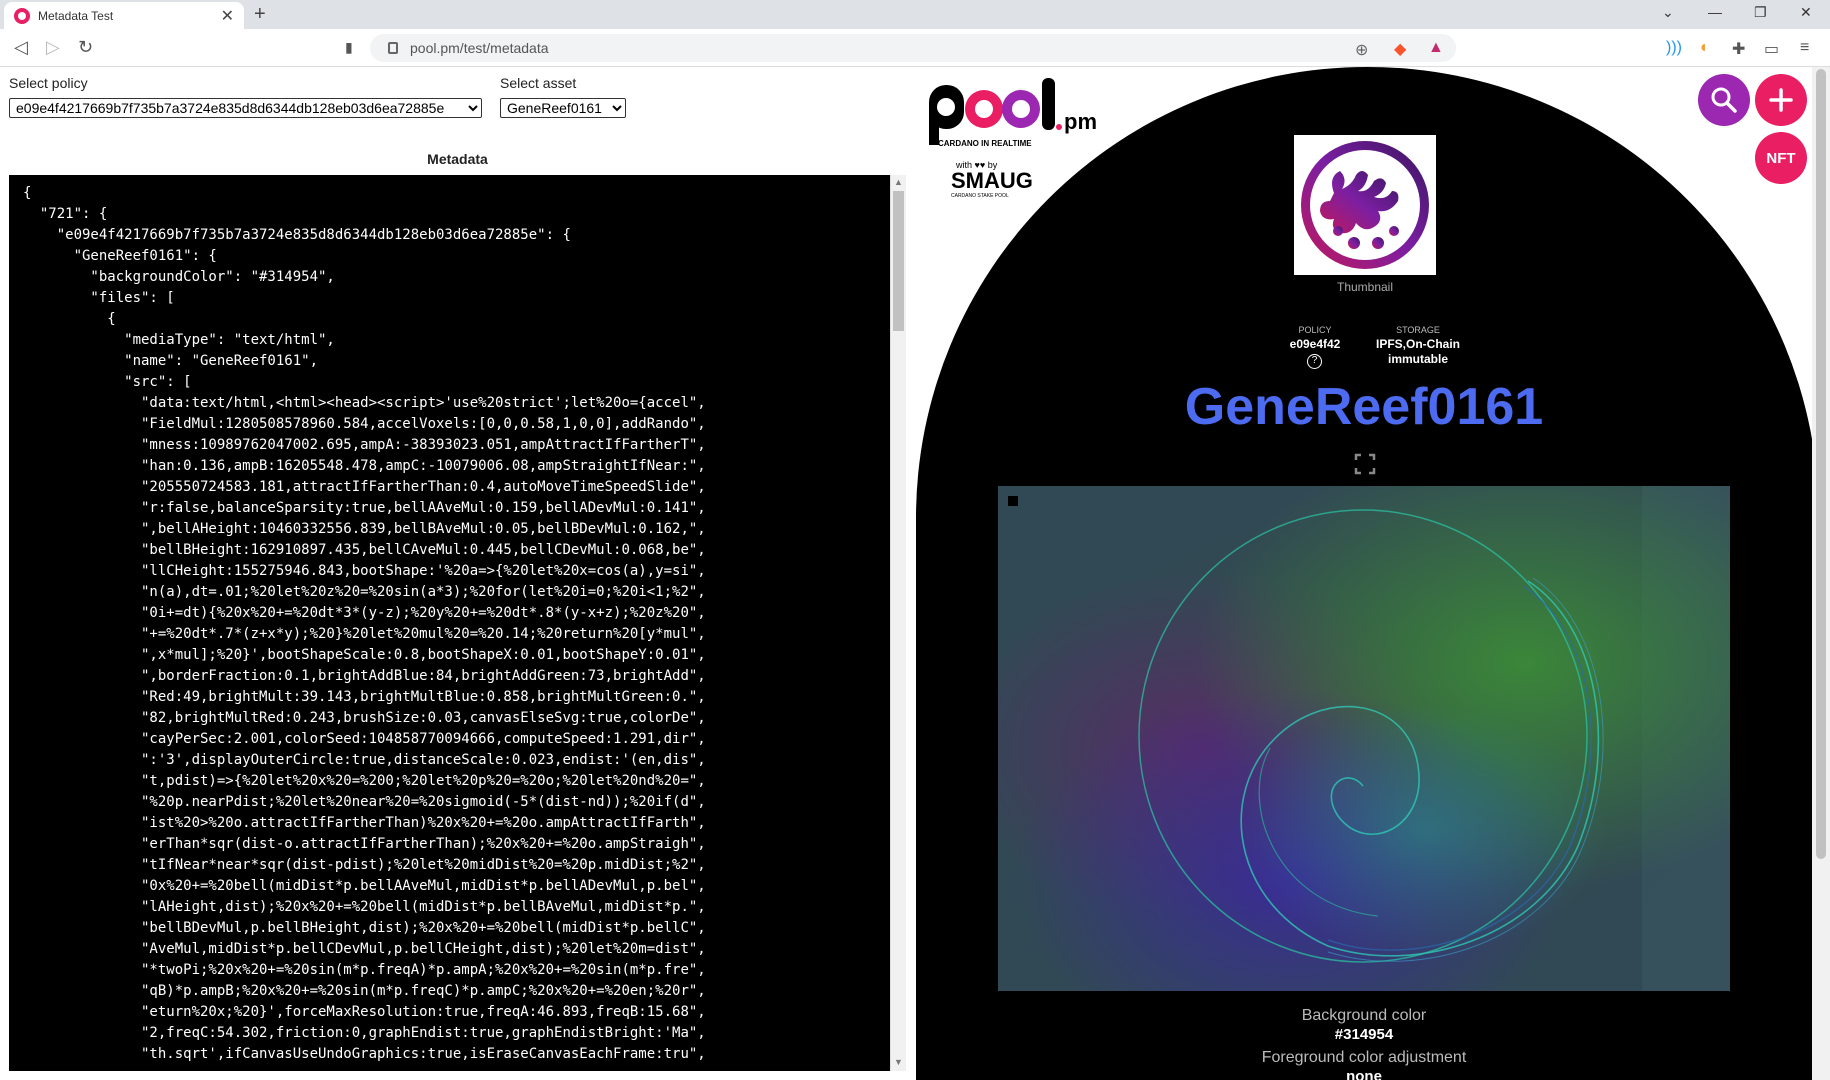 Image resolution: width=1830 pixels, height=1080 pixels. What do you see at coordinates (992, 180) in the screenshot?
I see `smaug-logo-text: SMAUG` at bounding box center [992, 180].